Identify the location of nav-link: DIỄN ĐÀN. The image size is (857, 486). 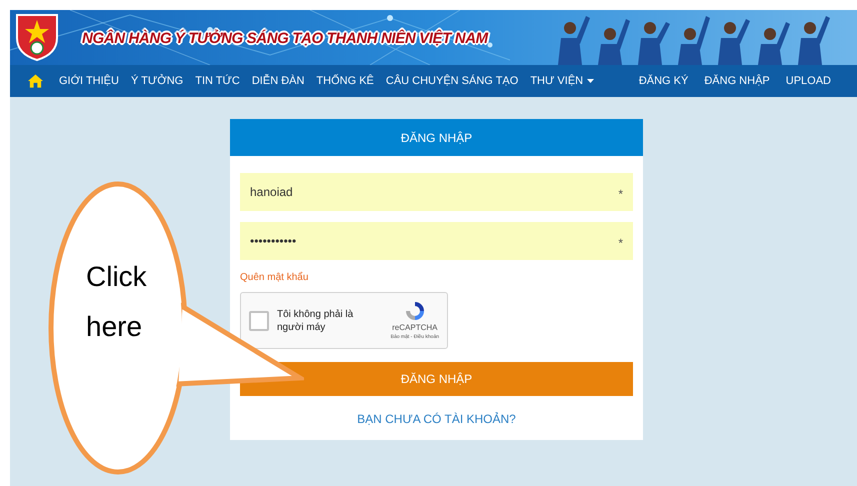
(278, 81).